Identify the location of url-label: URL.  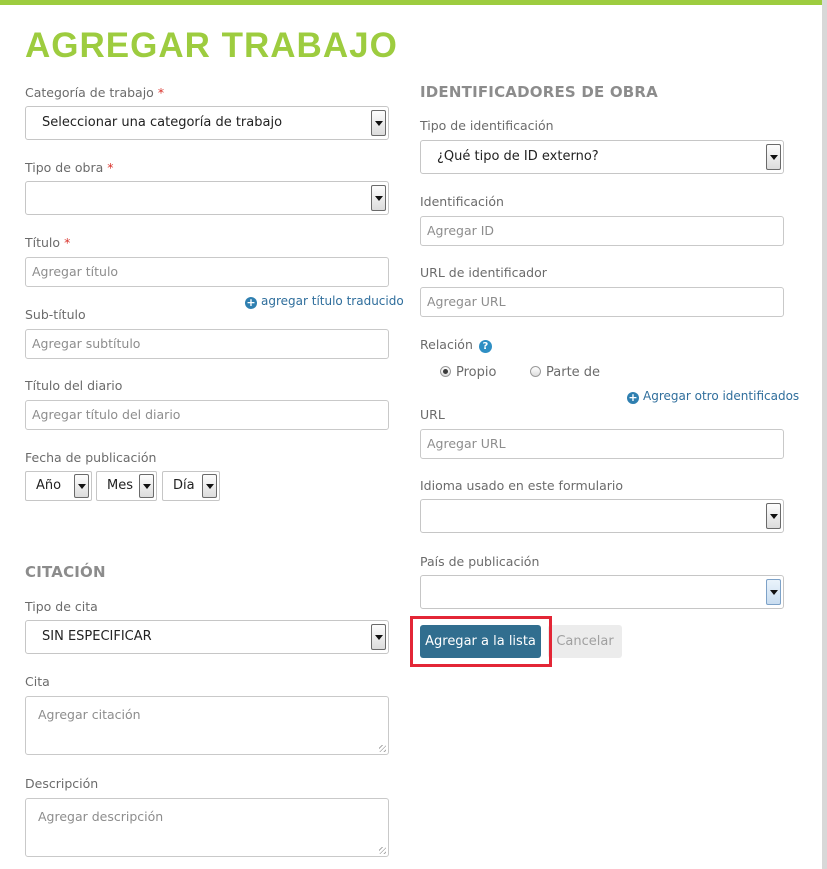
(432, 414).